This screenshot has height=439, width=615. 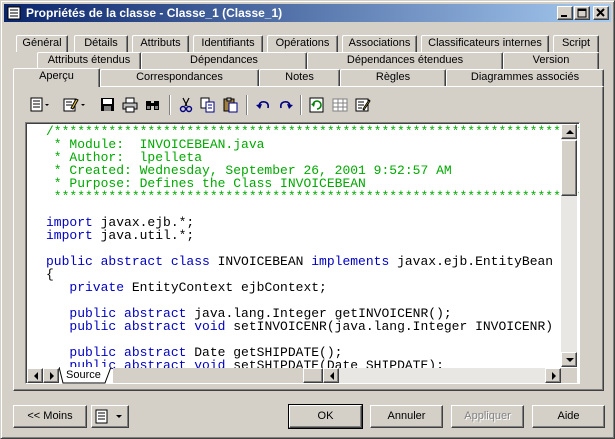 What do you see at coordinates (565, 13) in the screenshot?
I see `minimize-button` at bounding box center [565, 13].